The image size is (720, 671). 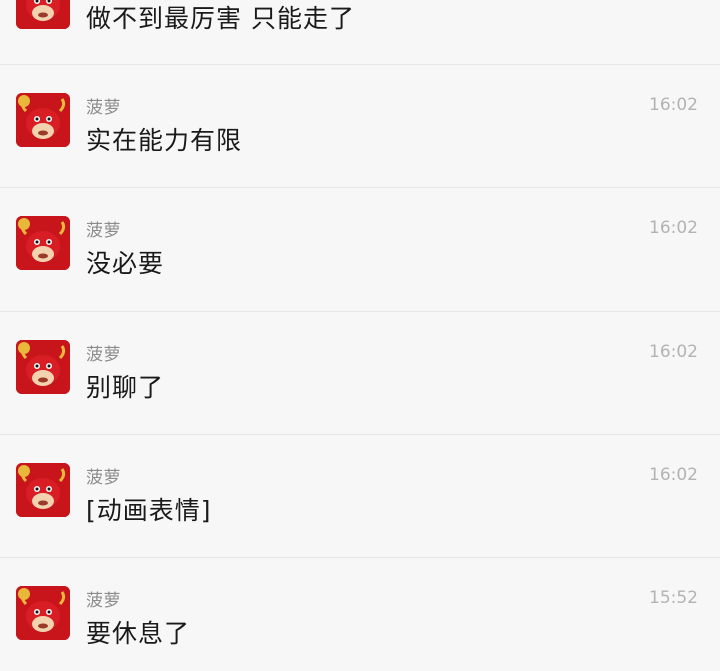 What do you see at coordinates (138, 633) in the screenshot?
I see `message-text: 要休息了` at bounding box center [138, 633].